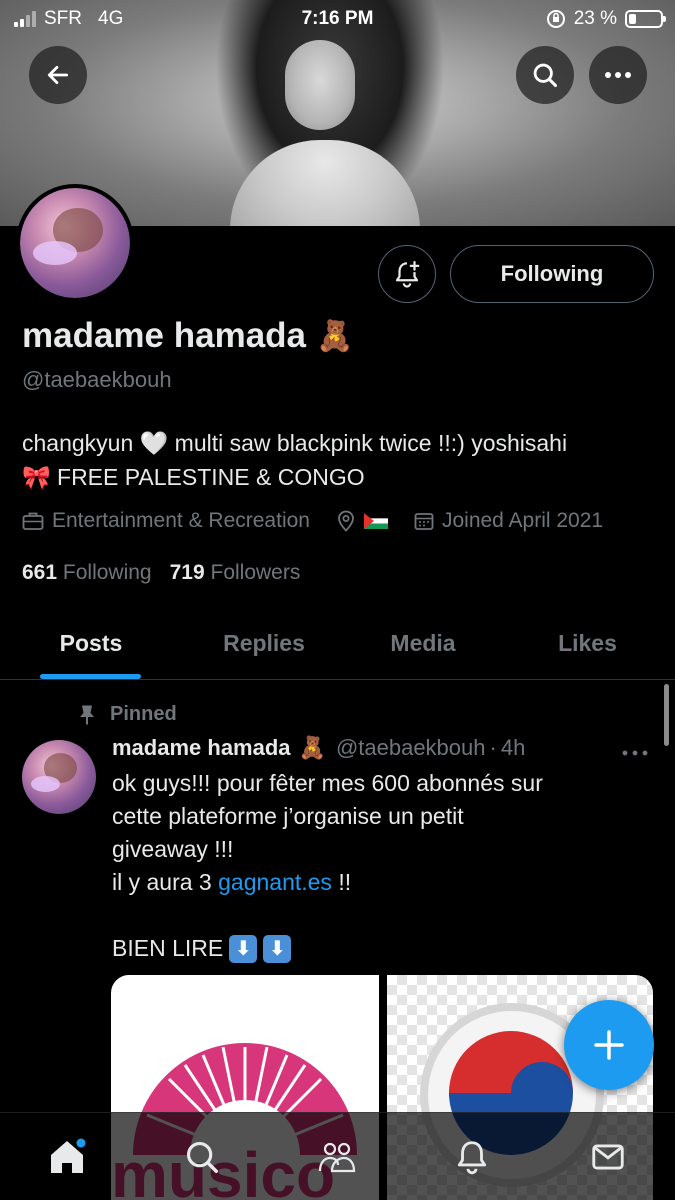 This screenshot has height=1200, width=675. I want to click on nav-communities, so click(337, 1157).